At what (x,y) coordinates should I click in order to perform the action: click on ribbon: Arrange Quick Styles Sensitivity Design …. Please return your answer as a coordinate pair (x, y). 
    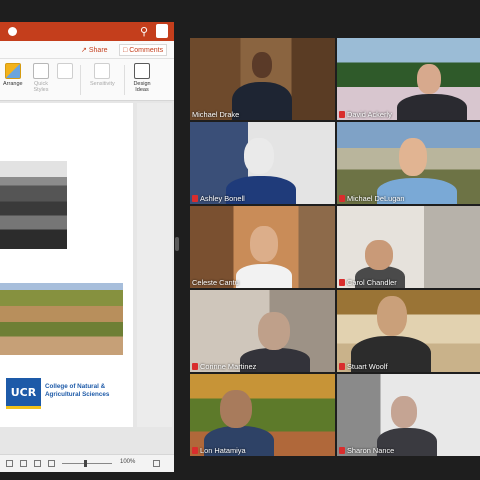
    Looking at the image, I should click on (87, 80).